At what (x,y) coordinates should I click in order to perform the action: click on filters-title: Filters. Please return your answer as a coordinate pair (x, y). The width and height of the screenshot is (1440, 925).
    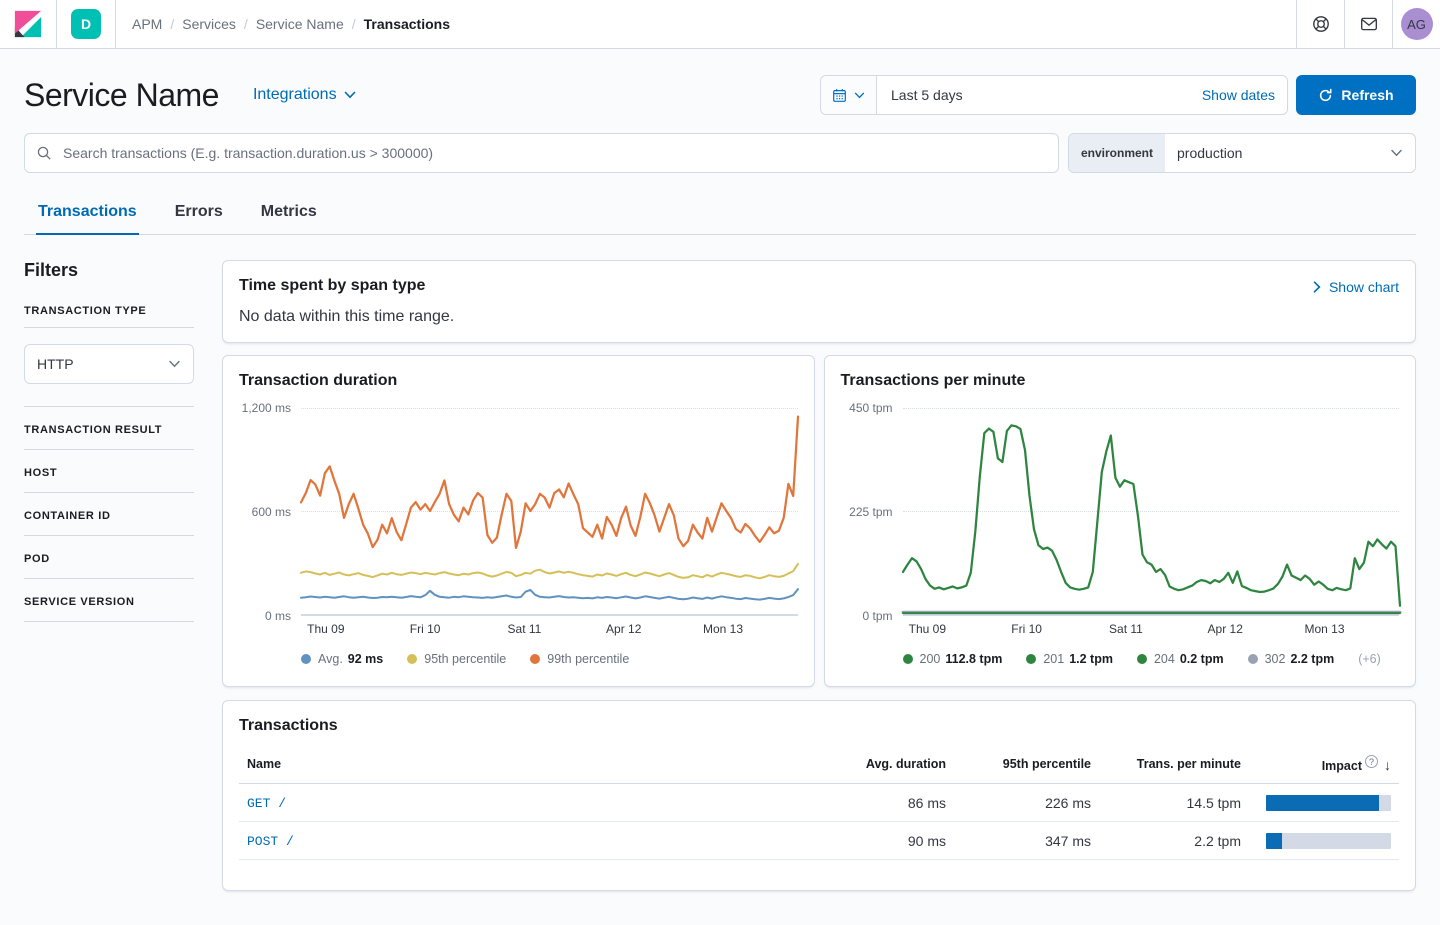
    Looking at the image, I should click on (51, 270).